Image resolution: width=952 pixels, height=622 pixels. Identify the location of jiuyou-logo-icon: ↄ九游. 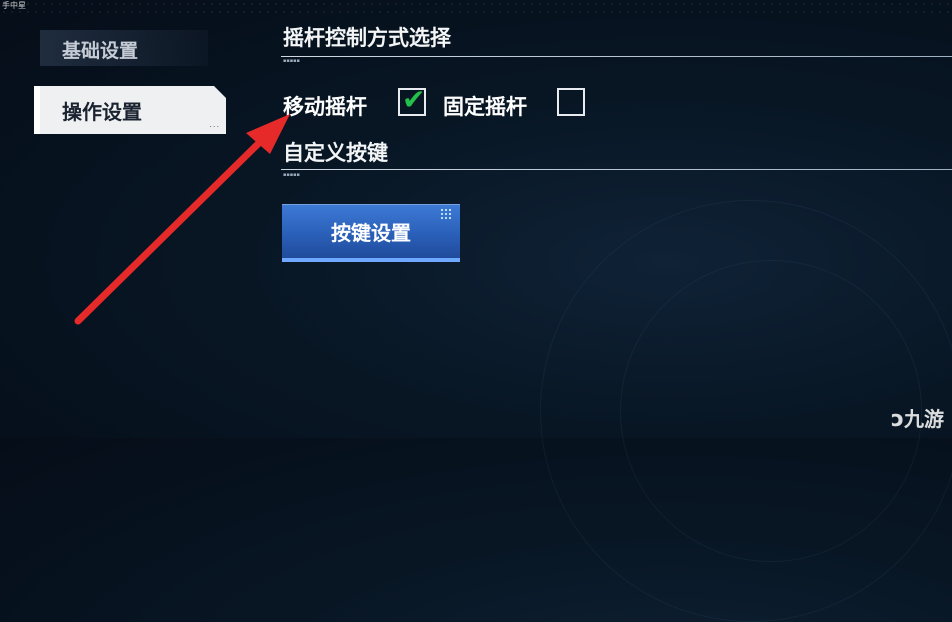
(917, 419).